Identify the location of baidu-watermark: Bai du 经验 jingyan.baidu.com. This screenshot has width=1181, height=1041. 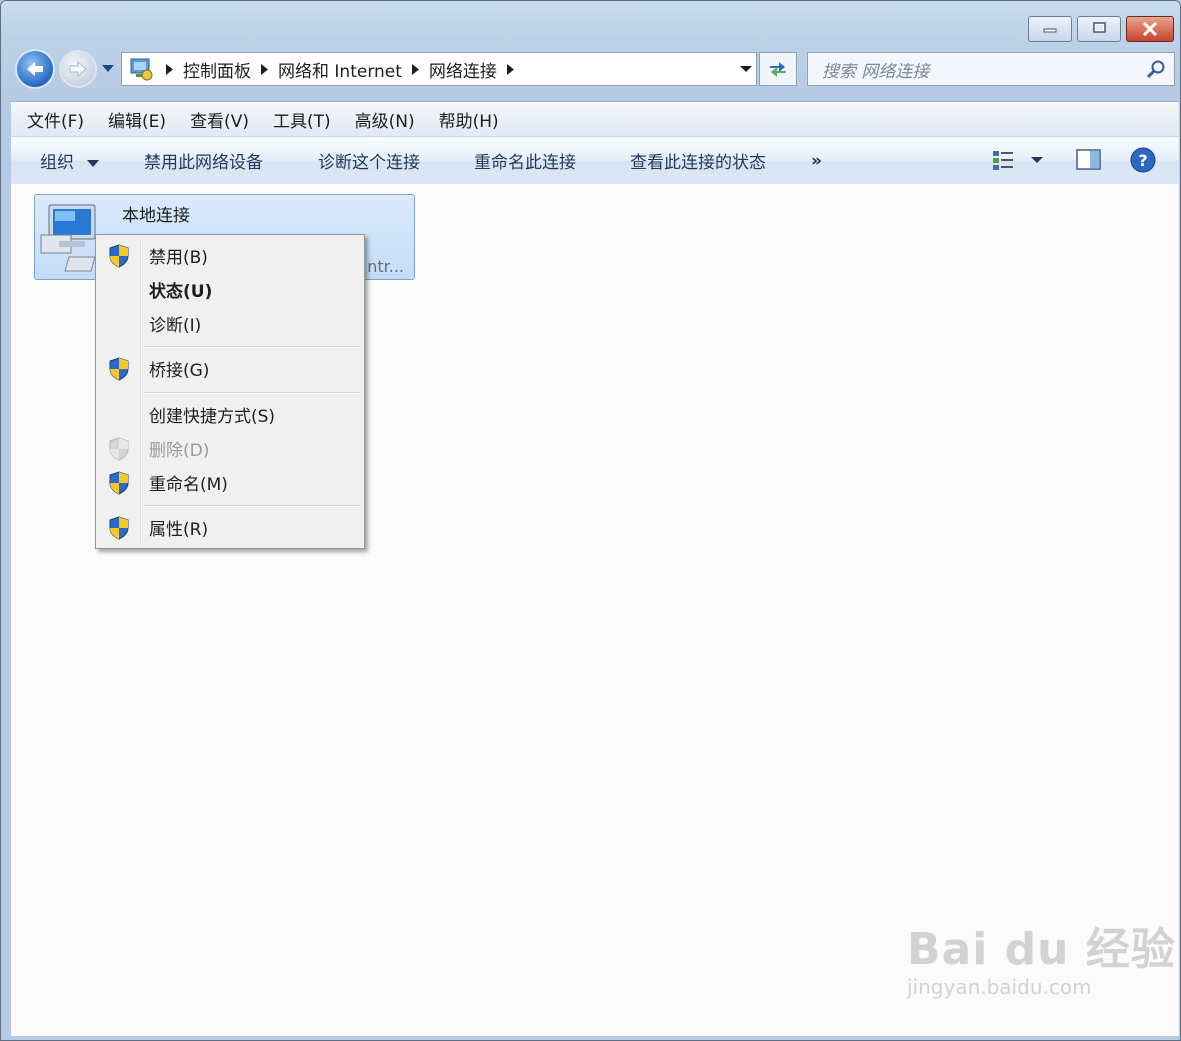
(1041, 956).